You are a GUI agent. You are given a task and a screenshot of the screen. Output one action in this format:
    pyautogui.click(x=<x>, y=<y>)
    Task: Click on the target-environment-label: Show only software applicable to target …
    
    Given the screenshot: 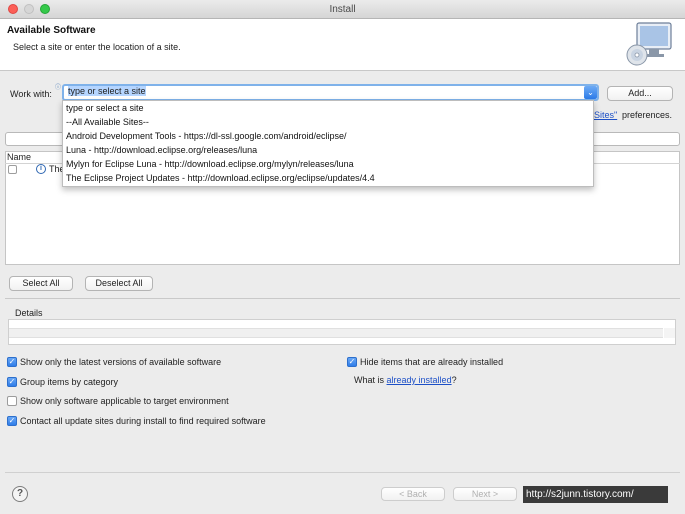 What is the action you would take?
    pyautogui.click(x=124, y=401)
    